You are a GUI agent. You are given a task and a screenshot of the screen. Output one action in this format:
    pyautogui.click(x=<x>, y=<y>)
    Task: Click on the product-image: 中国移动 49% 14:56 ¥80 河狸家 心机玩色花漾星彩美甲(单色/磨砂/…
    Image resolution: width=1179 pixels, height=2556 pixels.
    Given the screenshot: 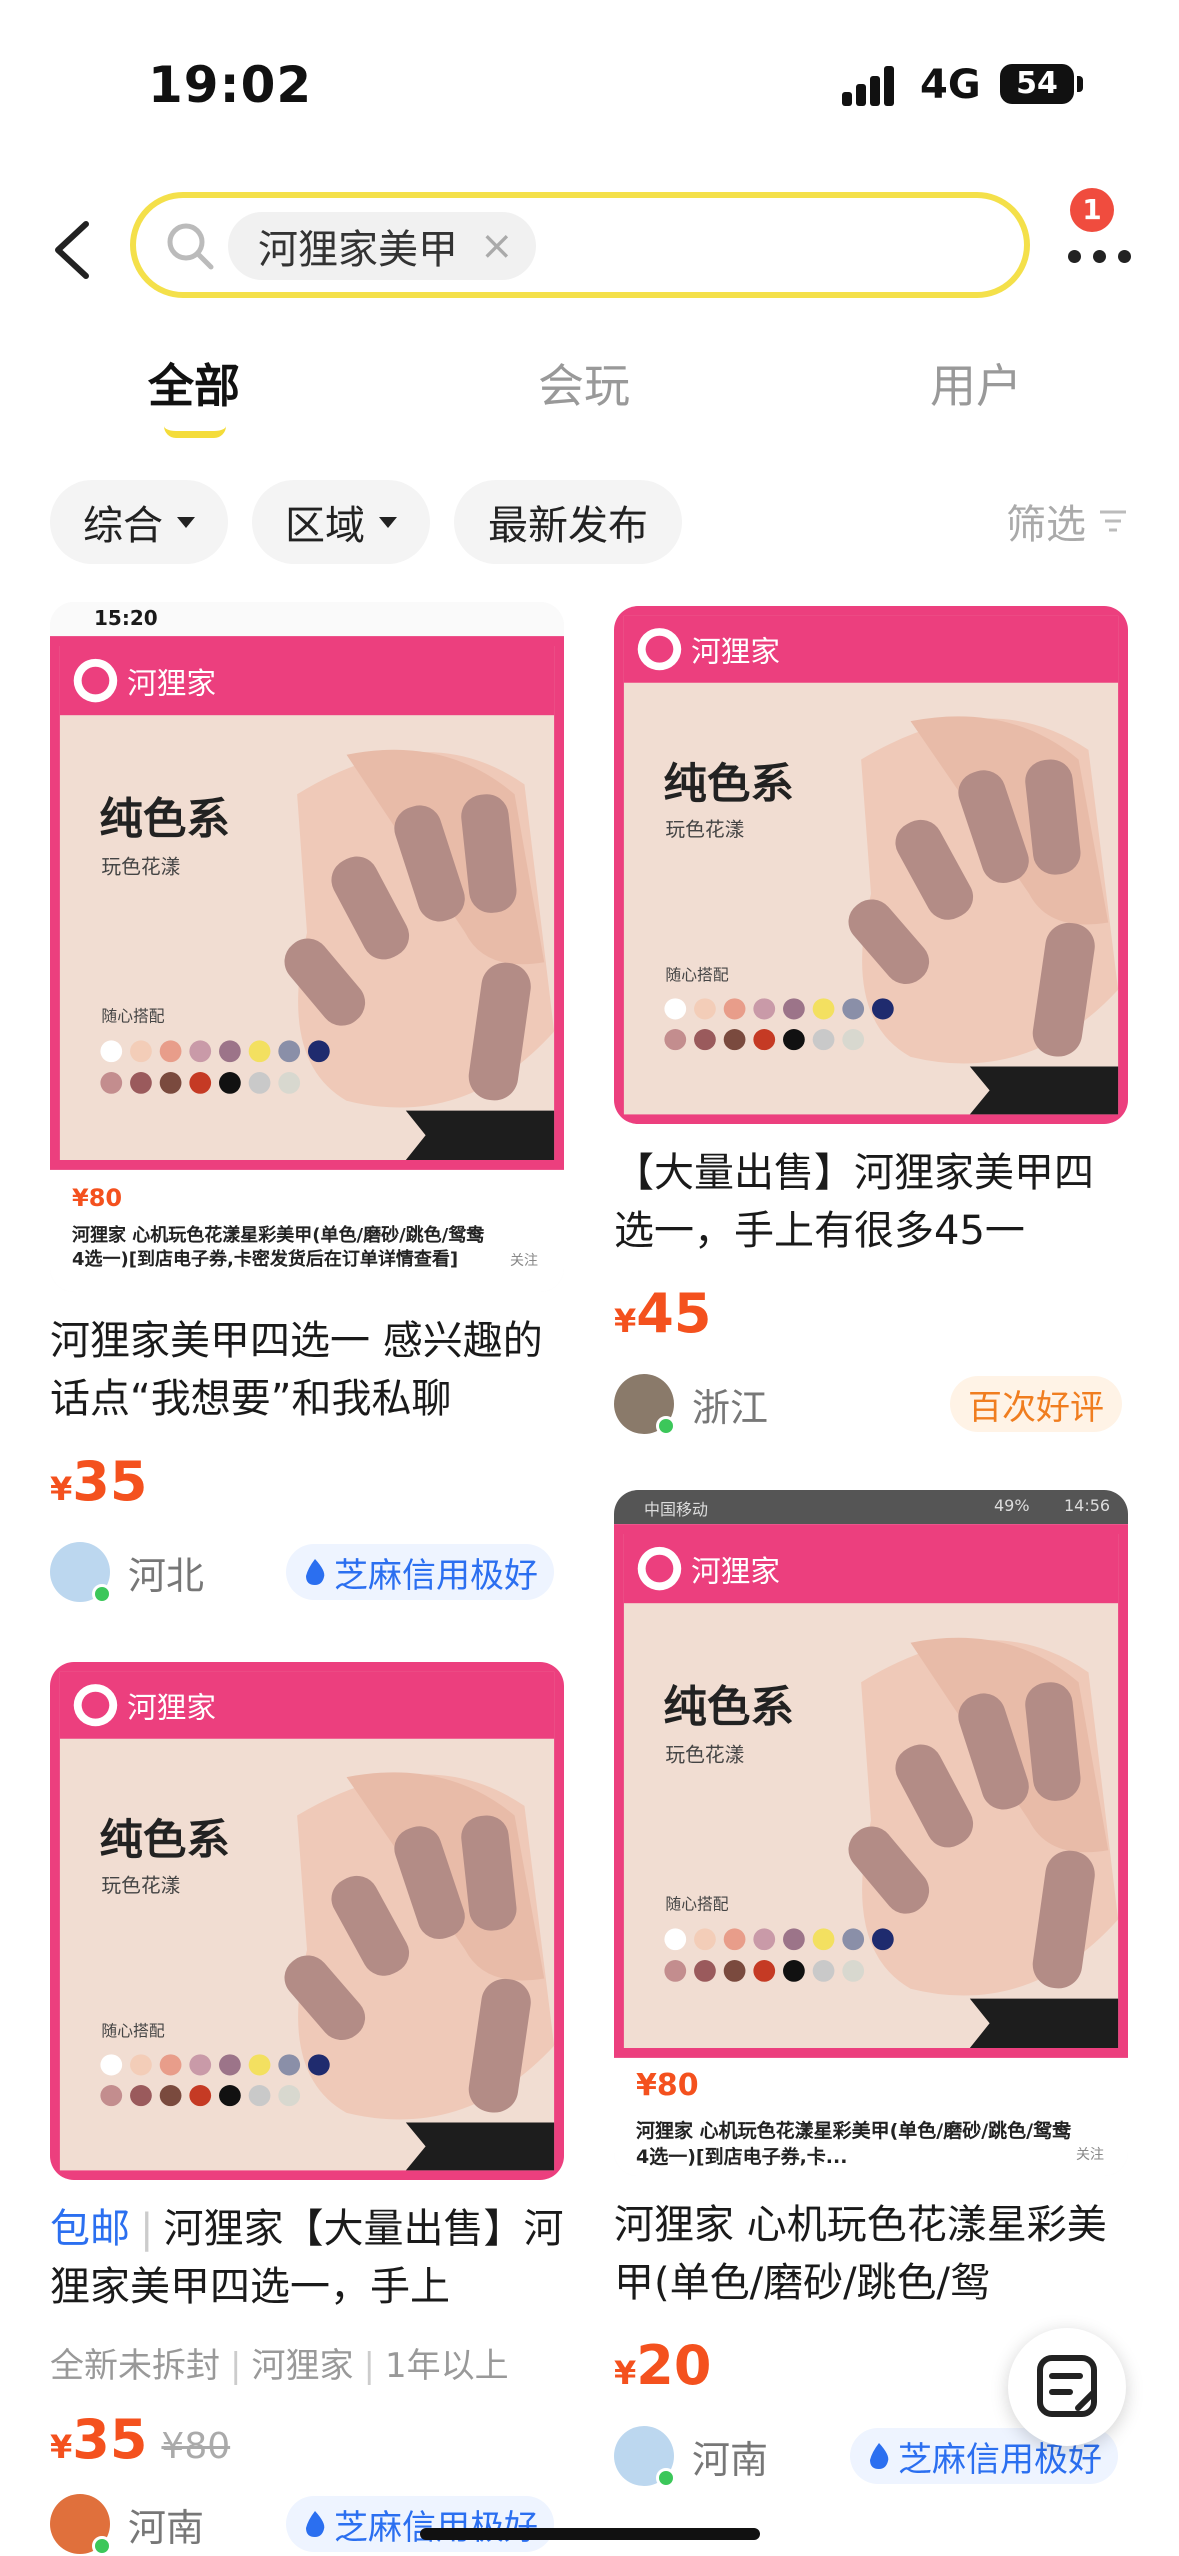 What is the action you would take?
    pyautogui.click(x=871, y=1833)
    